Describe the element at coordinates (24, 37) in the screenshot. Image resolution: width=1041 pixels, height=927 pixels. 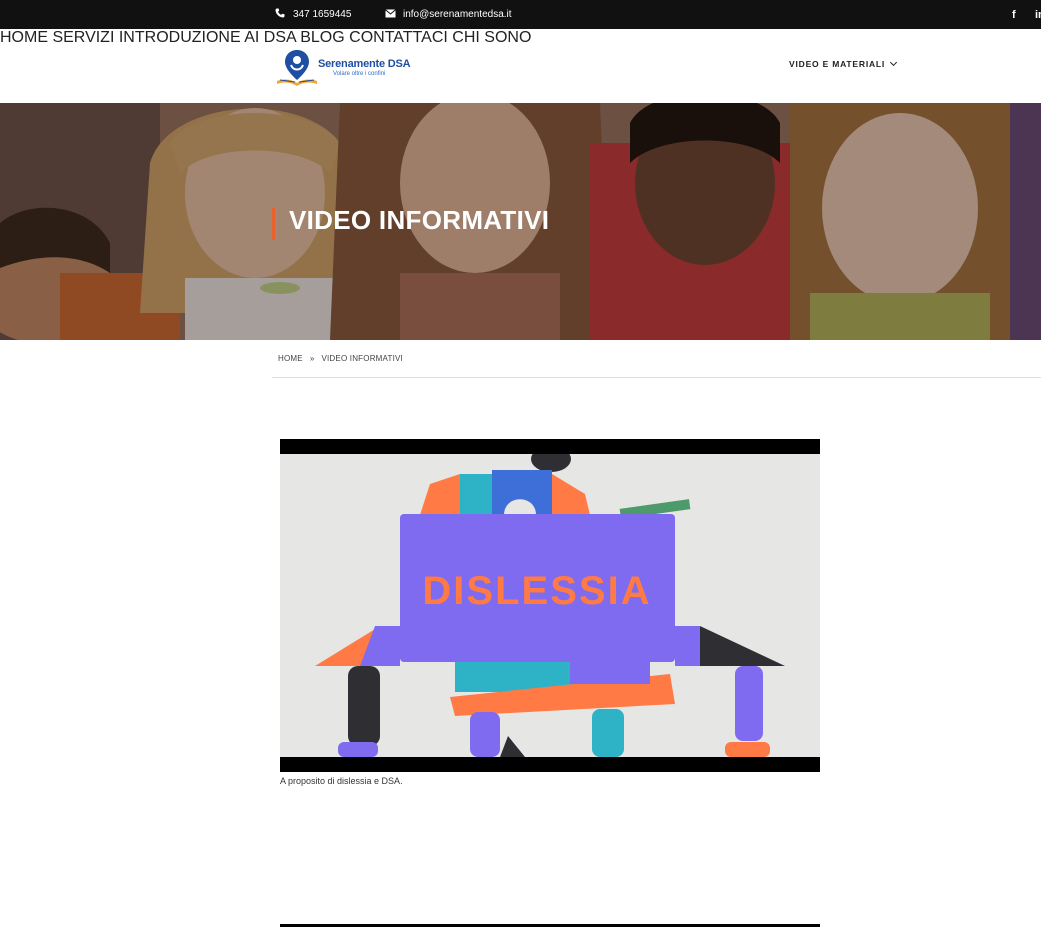
I see `nav-home: HOME` at that location.